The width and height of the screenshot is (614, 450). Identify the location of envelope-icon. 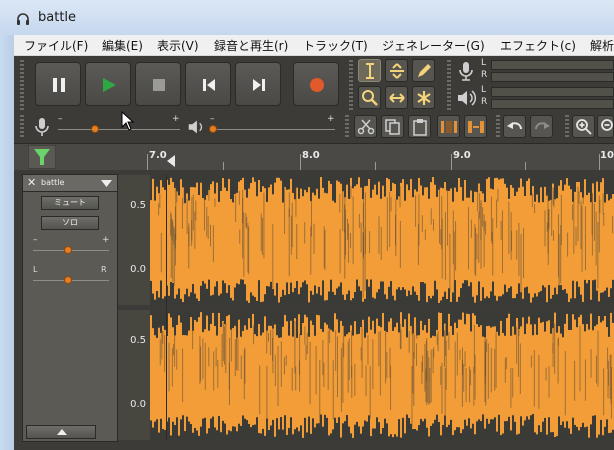
(397, 71).